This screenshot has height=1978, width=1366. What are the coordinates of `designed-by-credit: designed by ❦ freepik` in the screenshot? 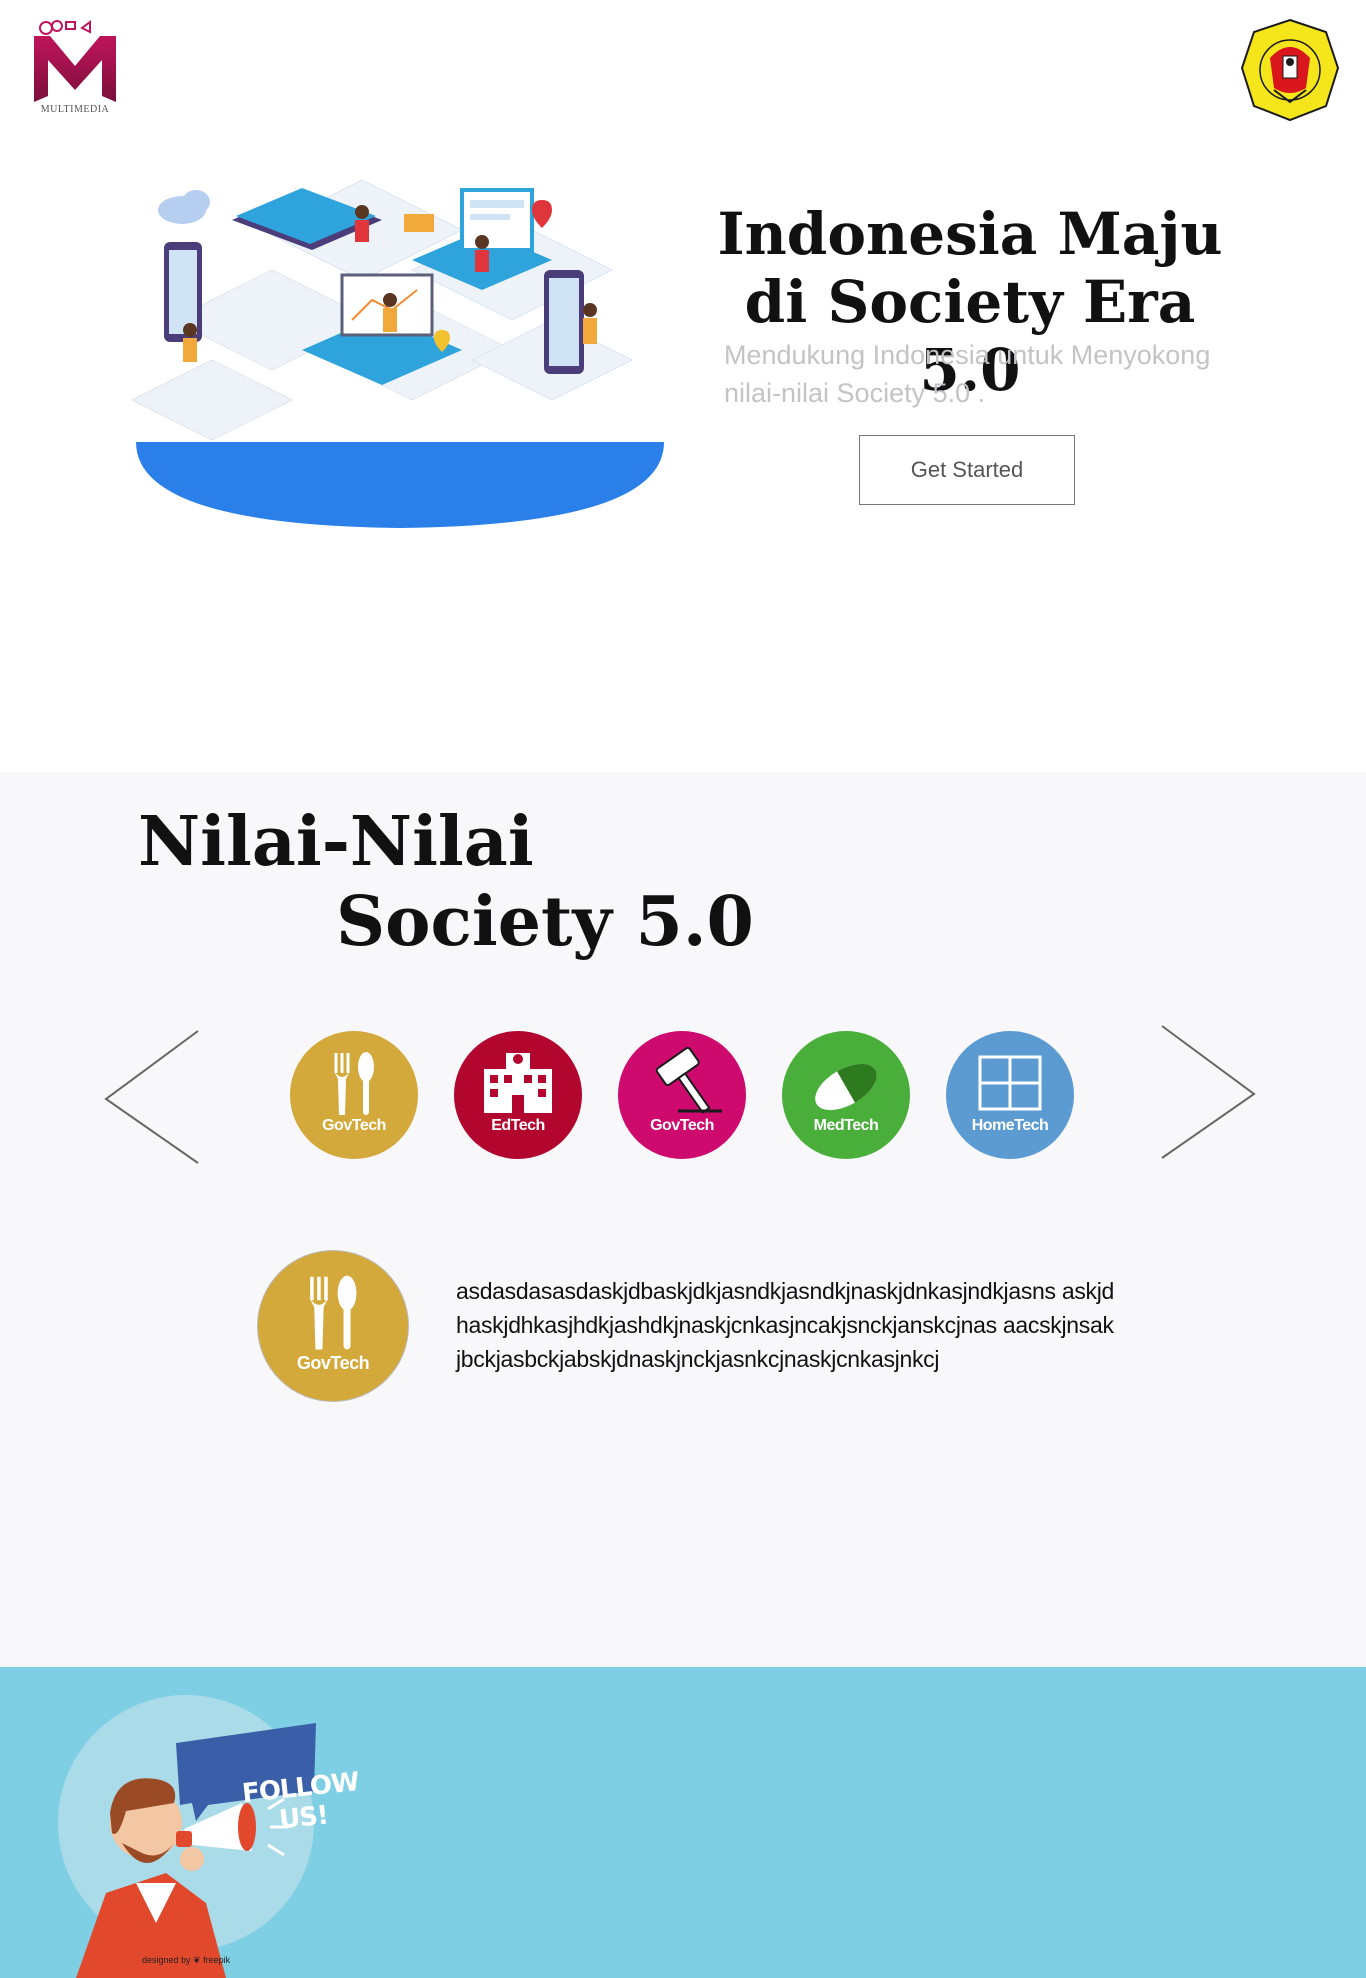 It's located at (186, 1960).